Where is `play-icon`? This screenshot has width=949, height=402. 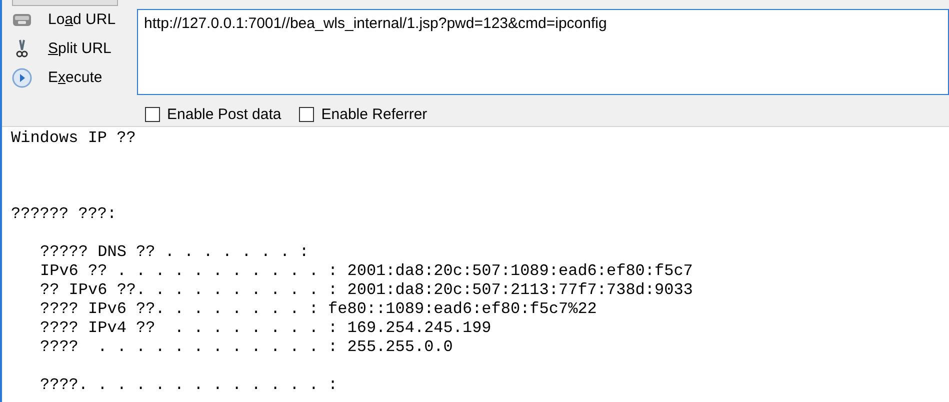 play-icon is located at coordinates (22, 78).